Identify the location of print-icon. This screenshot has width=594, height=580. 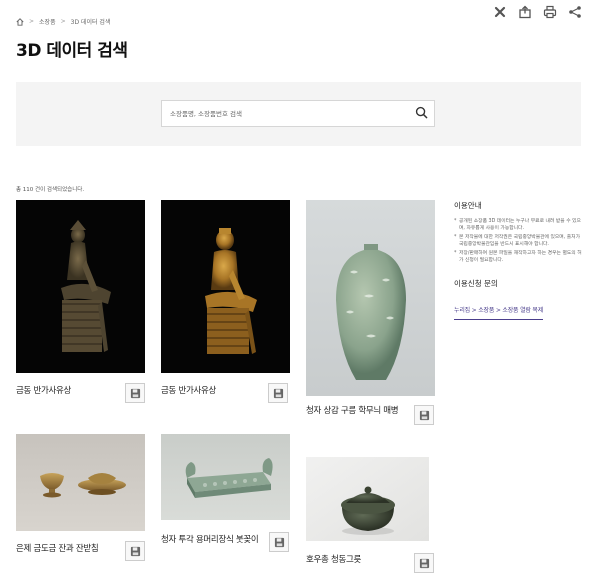
(550, 11).